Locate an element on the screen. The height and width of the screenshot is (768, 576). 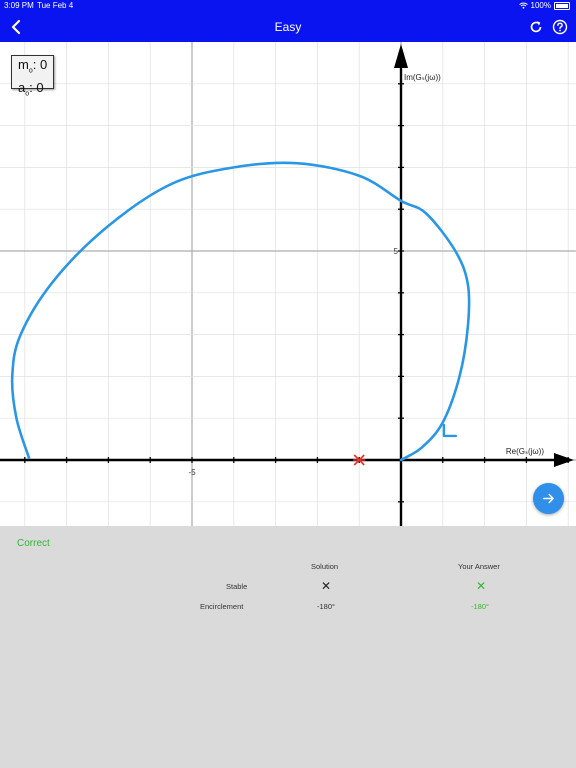
encirclement-solution: -180° is located at coordinates (326, 606).